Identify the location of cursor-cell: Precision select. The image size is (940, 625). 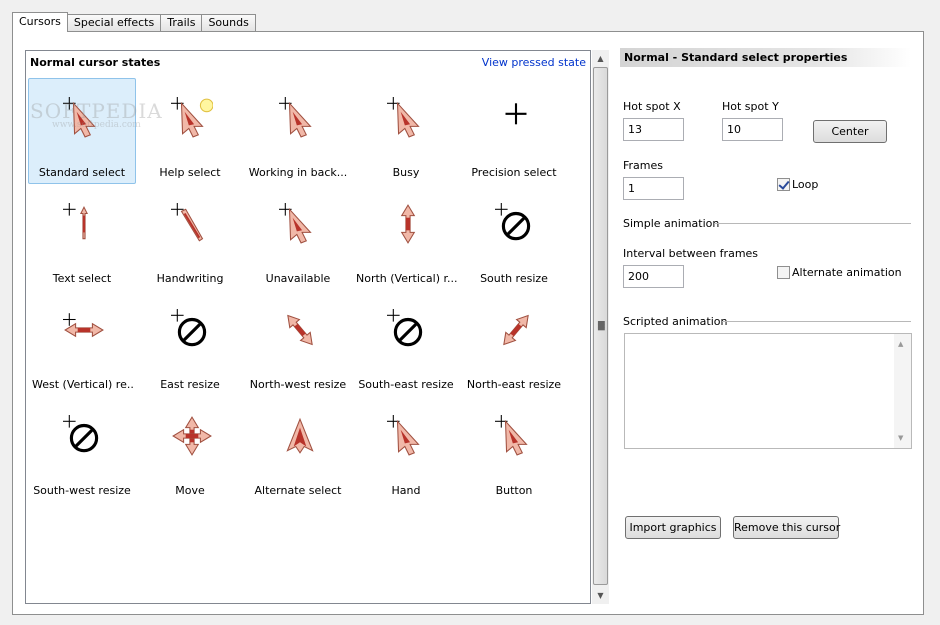
(514, 131).